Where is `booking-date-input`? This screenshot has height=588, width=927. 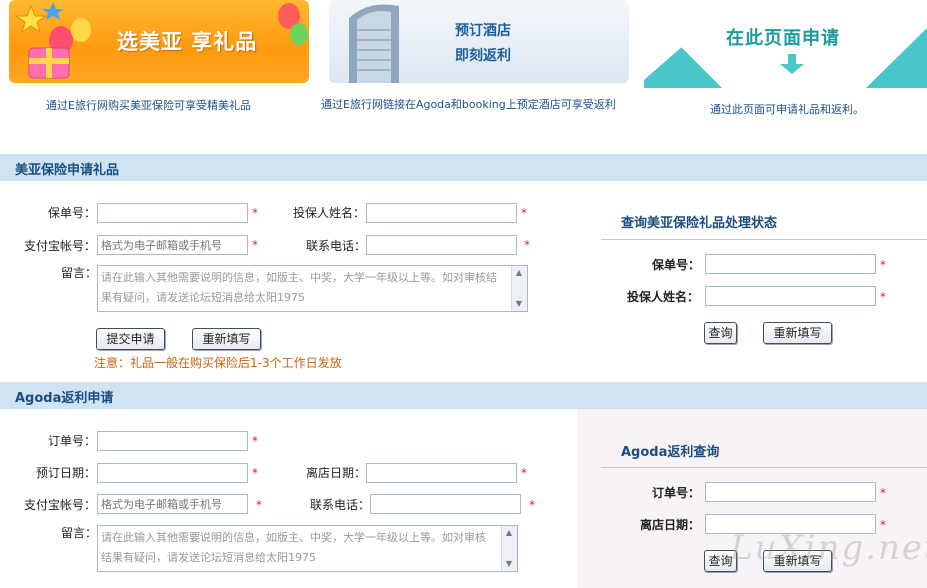 booking-date-input is located at coordinates (172, 473).